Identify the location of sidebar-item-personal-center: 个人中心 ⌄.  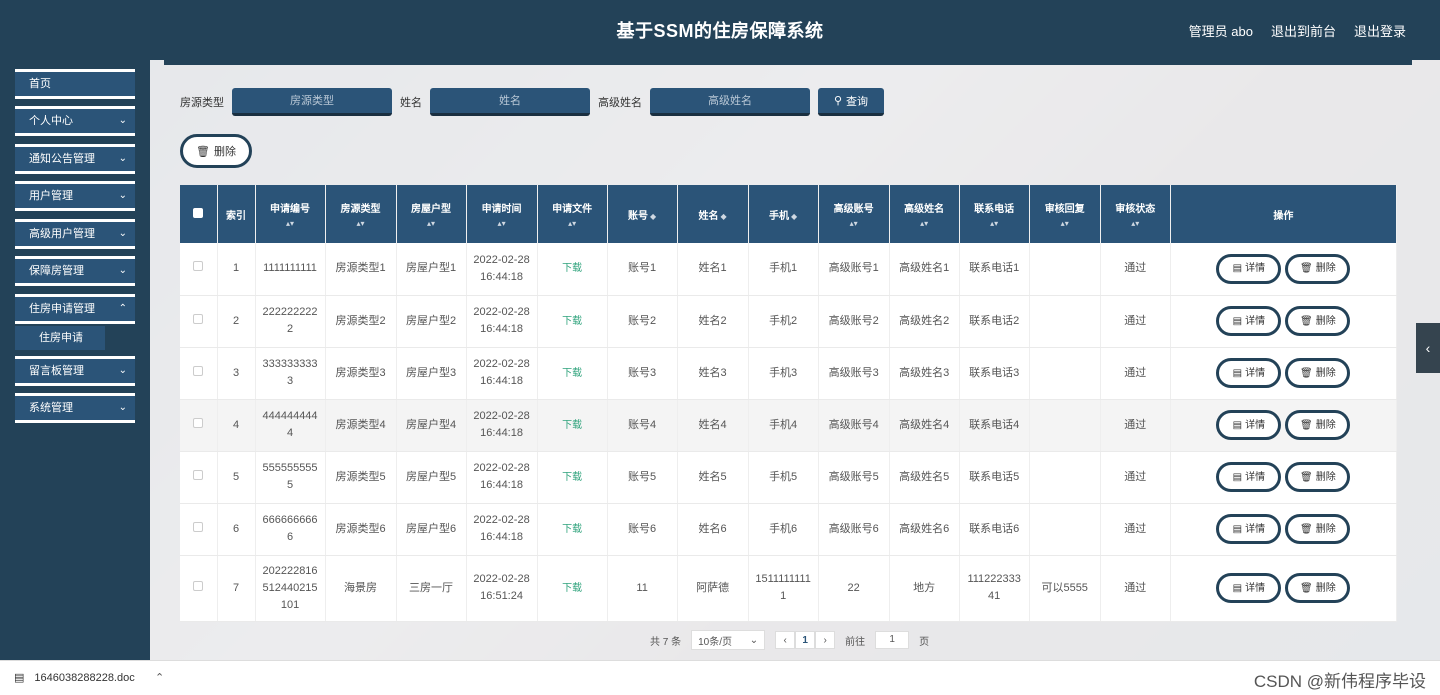
(75, 121).